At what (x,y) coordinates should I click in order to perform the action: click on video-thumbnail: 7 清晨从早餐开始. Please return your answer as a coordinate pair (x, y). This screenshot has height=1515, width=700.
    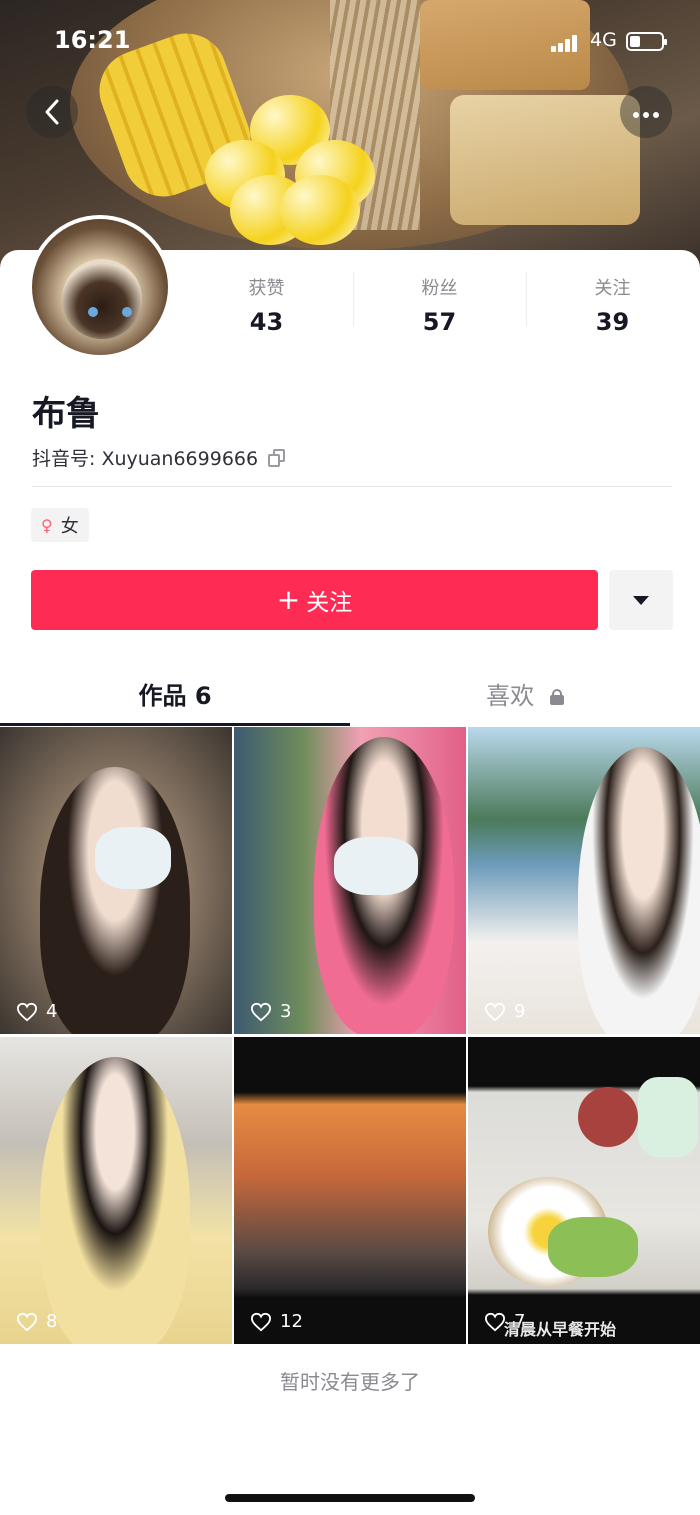
    Looking at the image, I should click on (584, 1190).